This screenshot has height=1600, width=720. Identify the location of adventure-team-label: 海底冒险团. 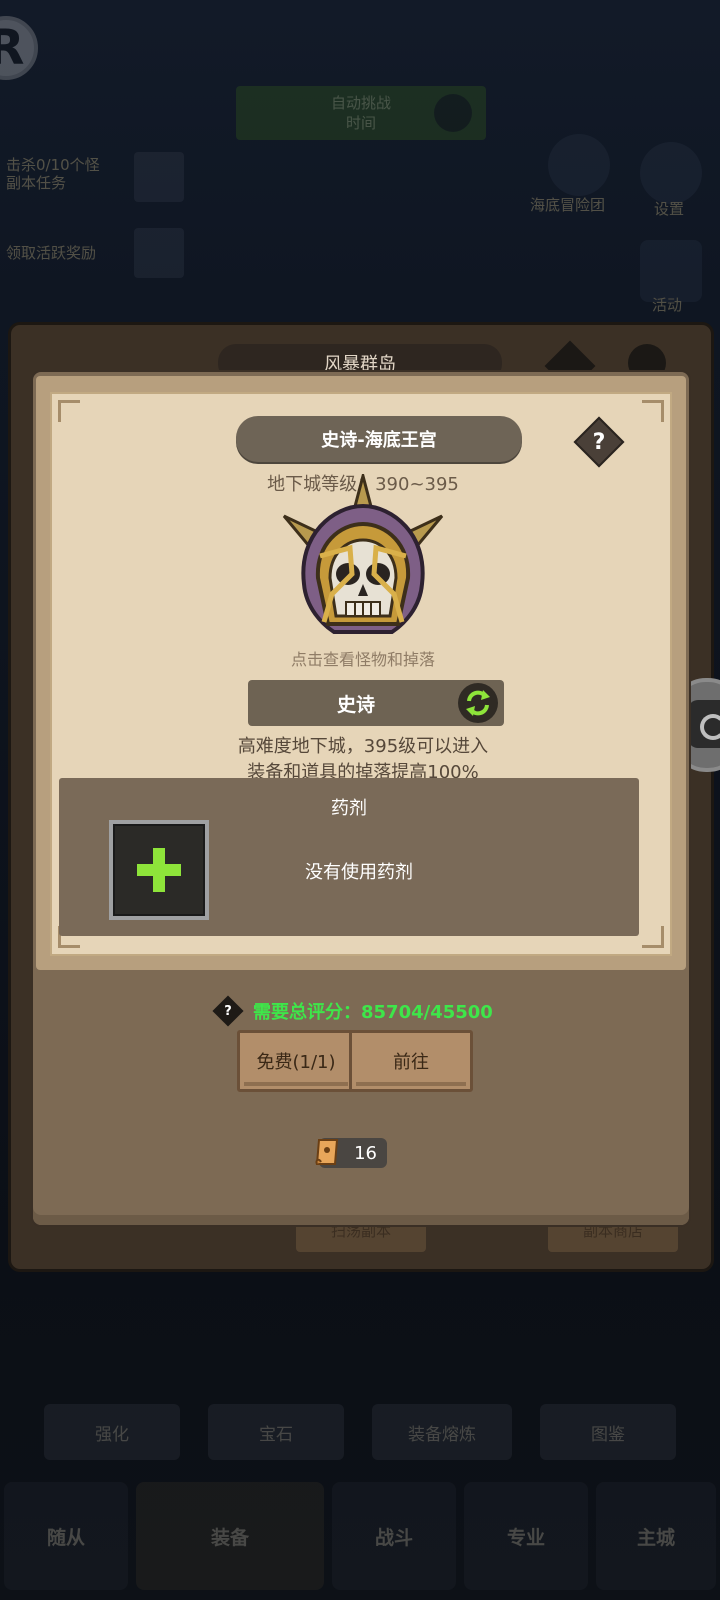
(568, 205).